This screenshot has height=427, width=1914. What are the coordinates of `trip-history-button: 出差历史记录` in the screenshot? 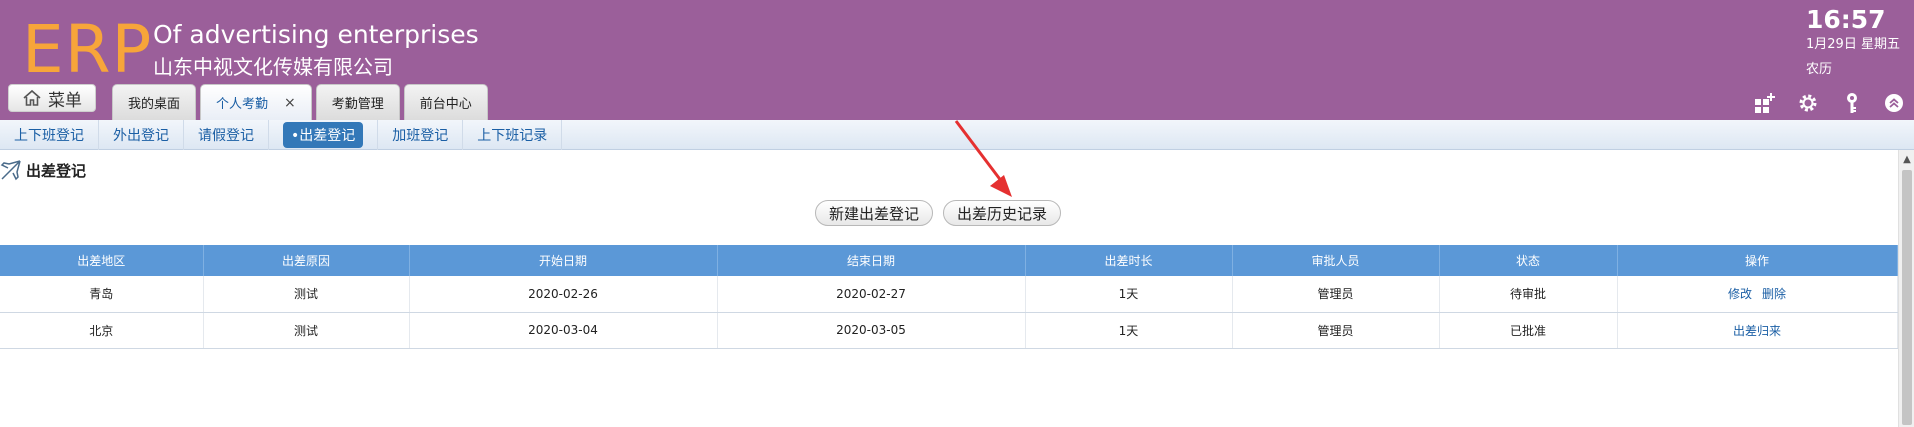 It's located at (1002, 213).